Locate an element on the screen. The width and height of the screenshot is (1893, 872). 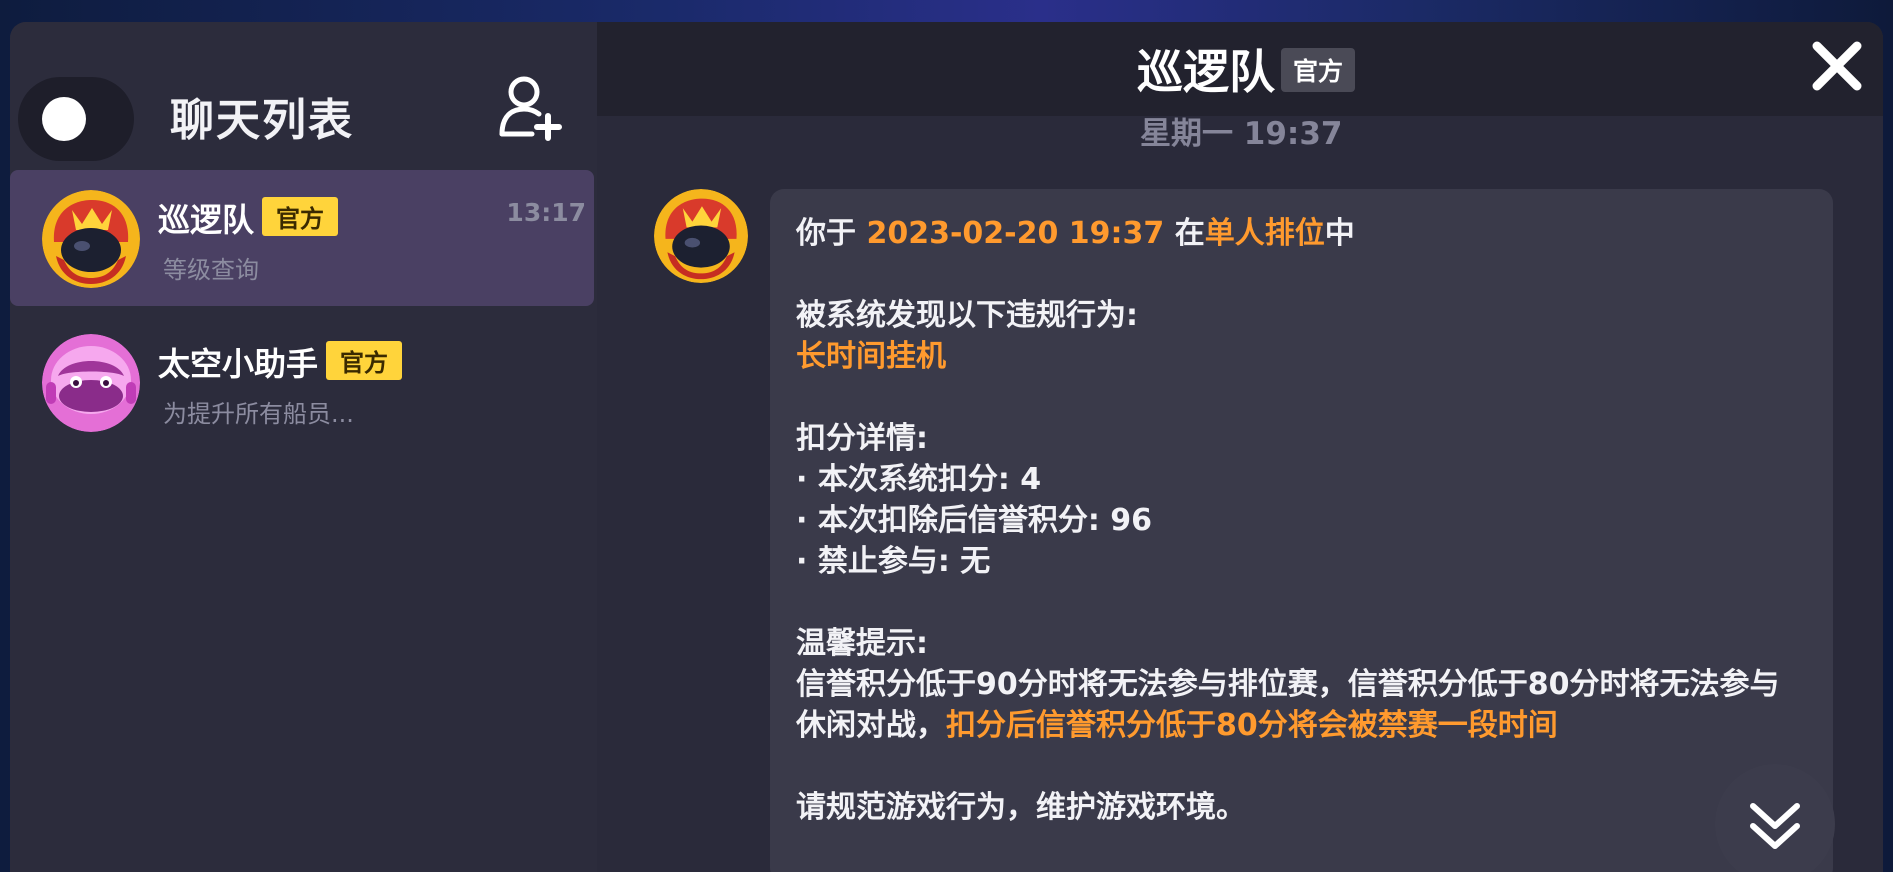
chat-name: 太空小助手 官方 is located at coordinates (280, 362).